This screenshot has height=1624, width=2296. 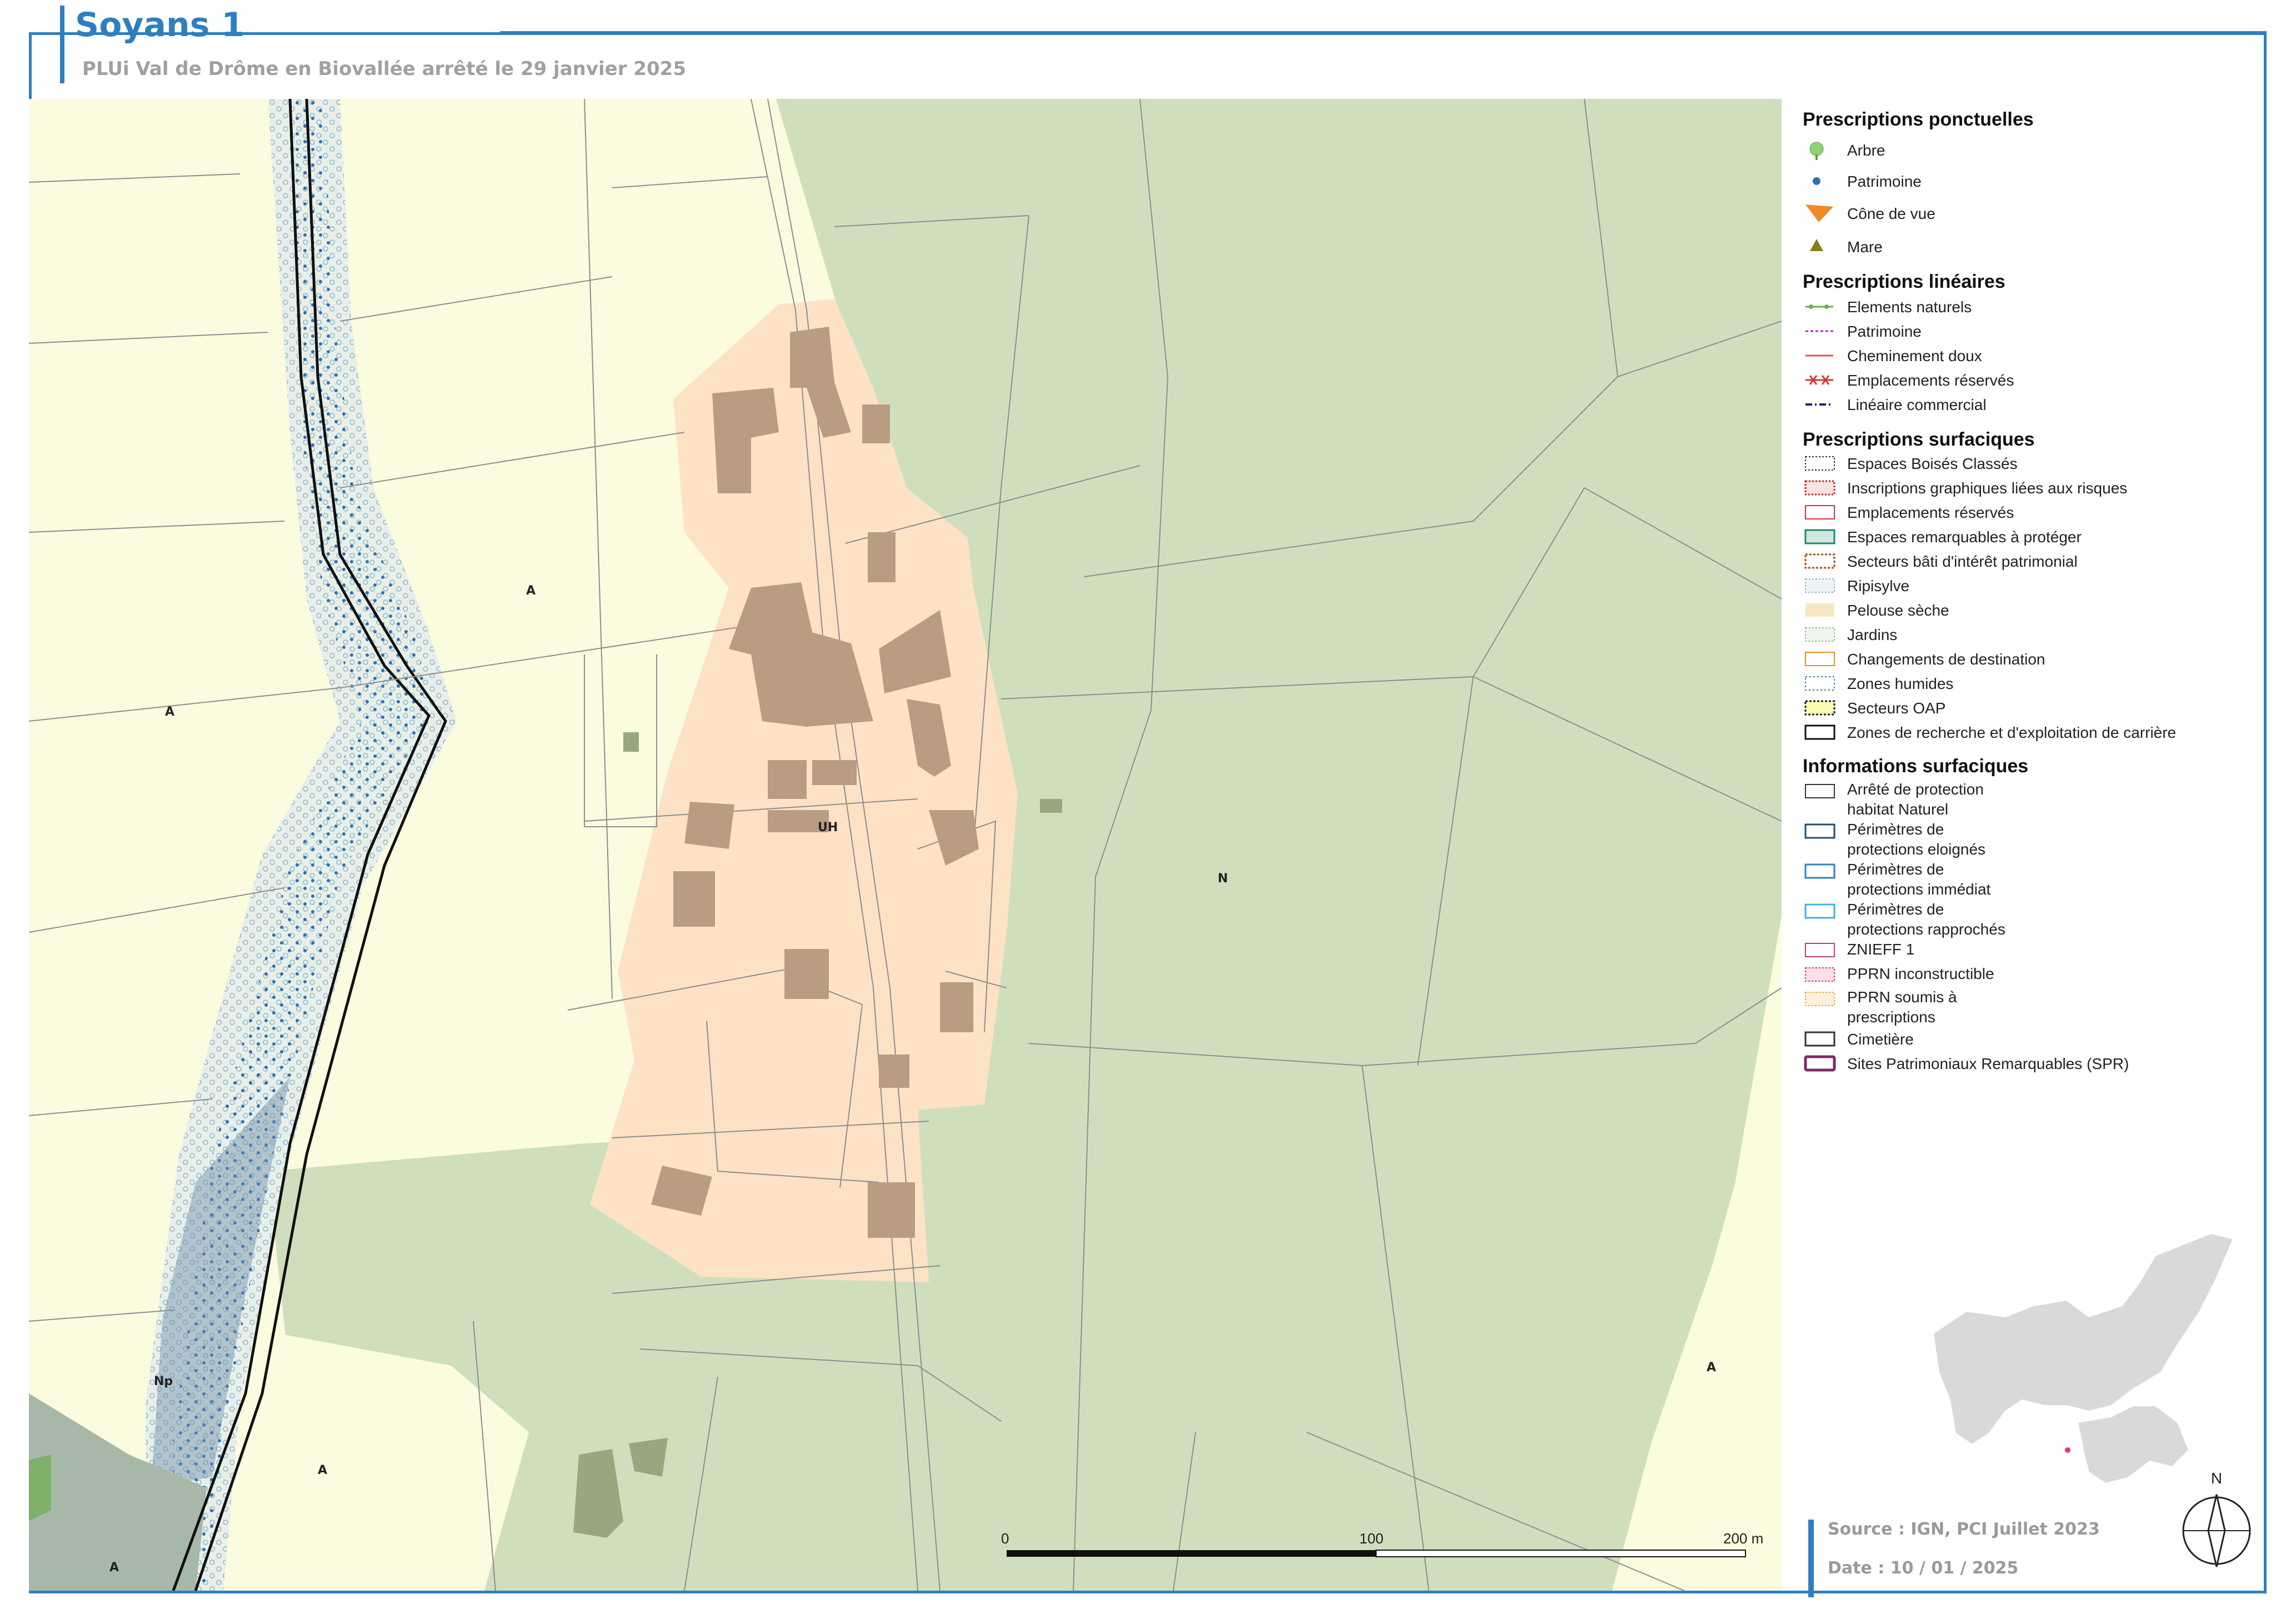 What do you see at coordinates (1902, 997) in the screenshot?
I see `legend-pprn-prescriptions-1: PPRN soumis à` at bounding box center [1902, 997].